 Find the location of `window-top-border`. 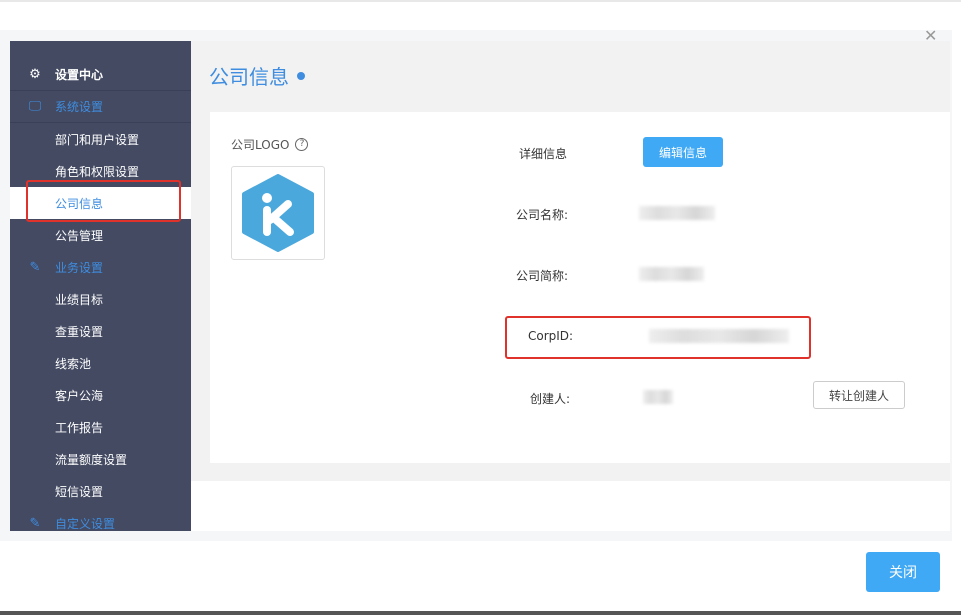

window-top-border is located at coordinates (480, 1).